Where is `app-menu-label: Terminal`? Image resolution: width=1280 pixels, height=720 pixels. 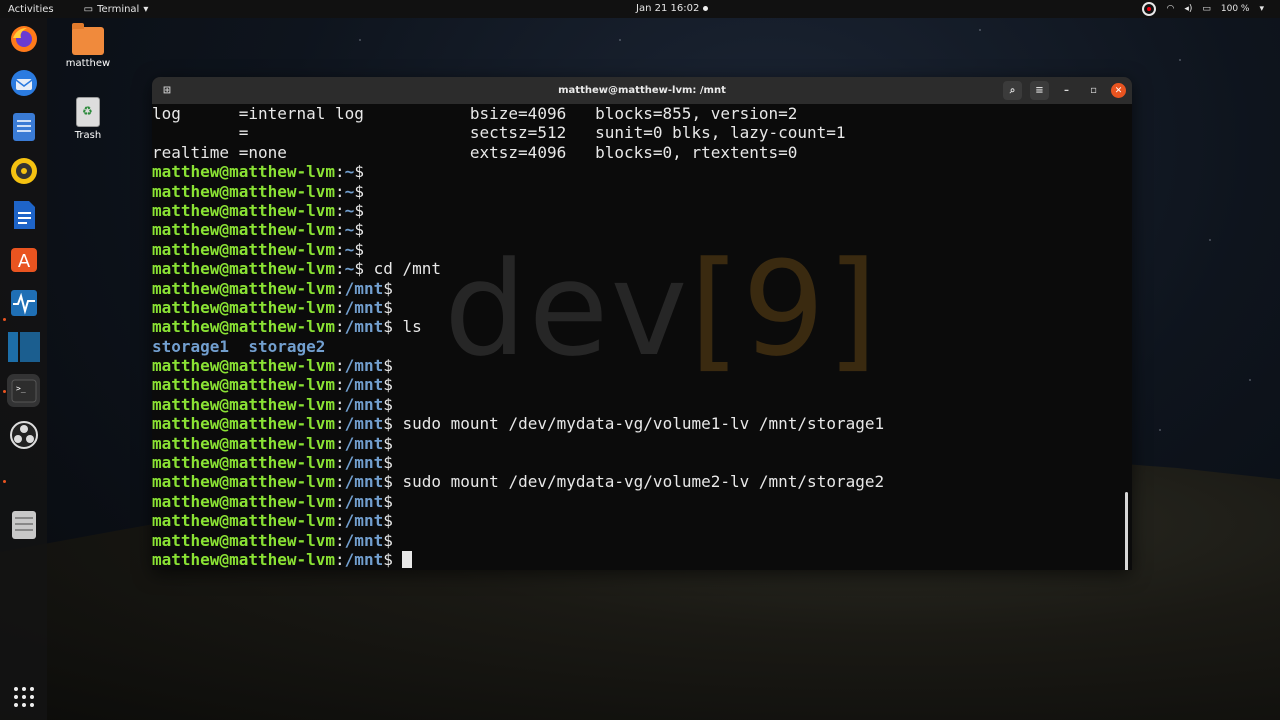 app-menu-label: Terminal is located at coordinates (118, 9).